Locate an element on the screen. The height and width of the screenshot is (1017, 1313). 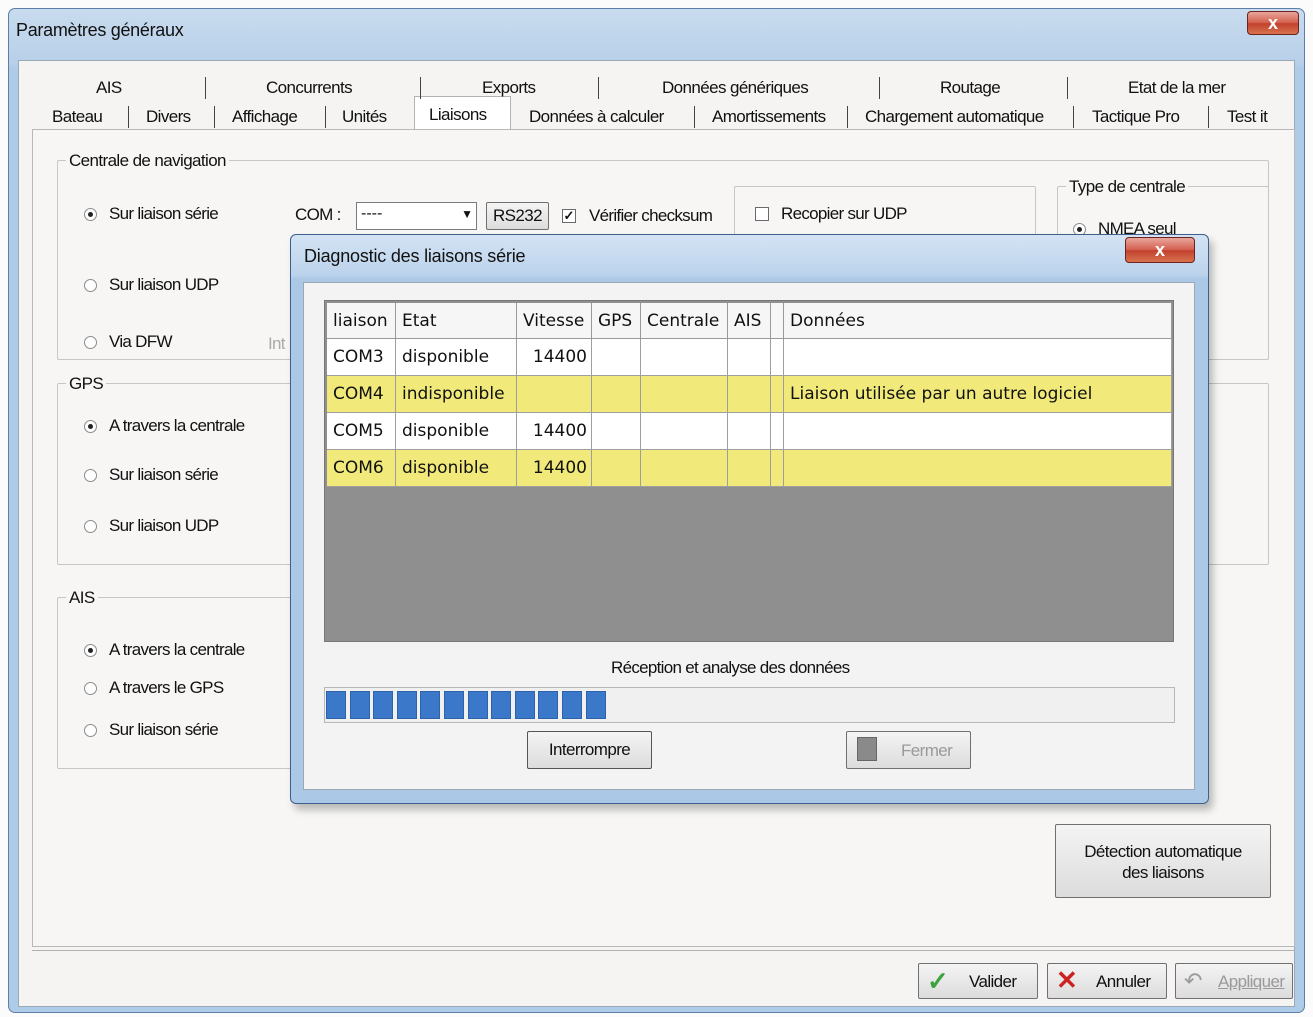
tab-amortissements: Amortissements is located at coordinates (769, 117).